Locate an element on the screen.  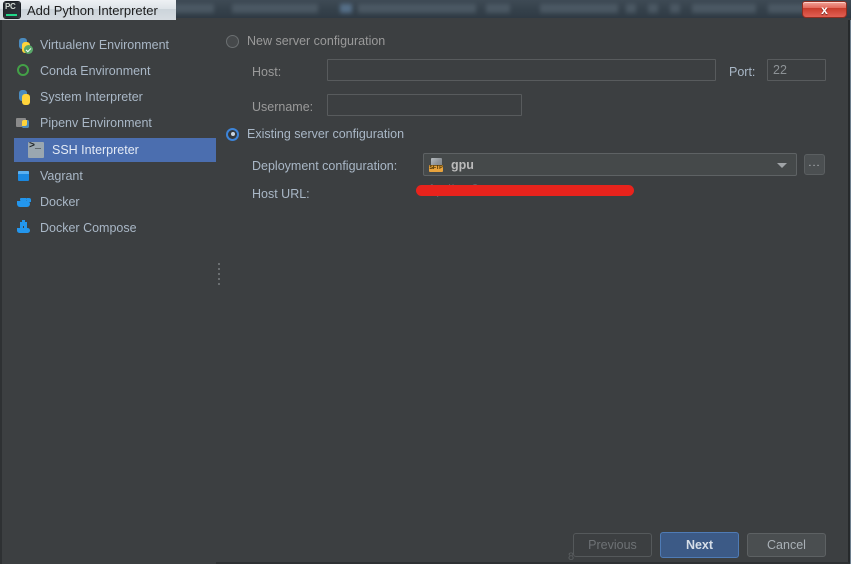
port-label: Port: is located at coordinates (742, 72).